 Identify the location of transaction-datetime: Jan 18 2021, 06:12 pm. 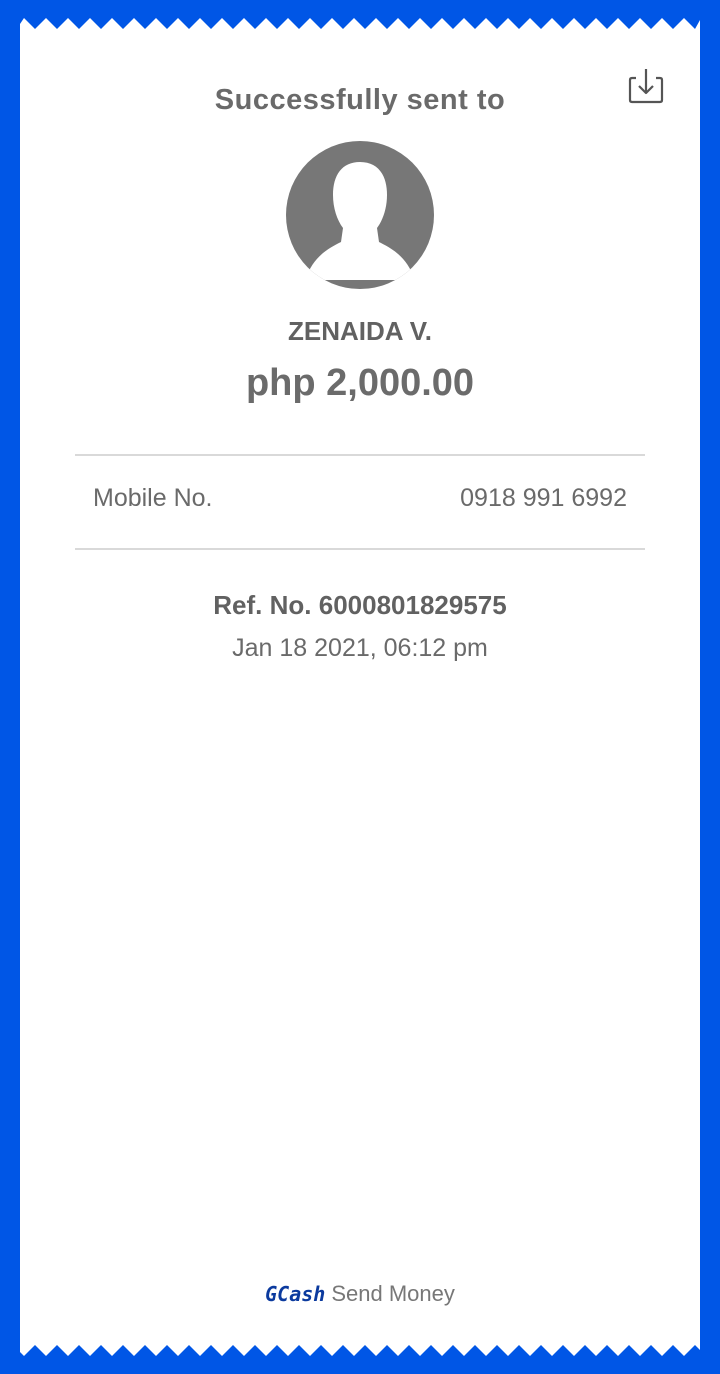
(360, 648).